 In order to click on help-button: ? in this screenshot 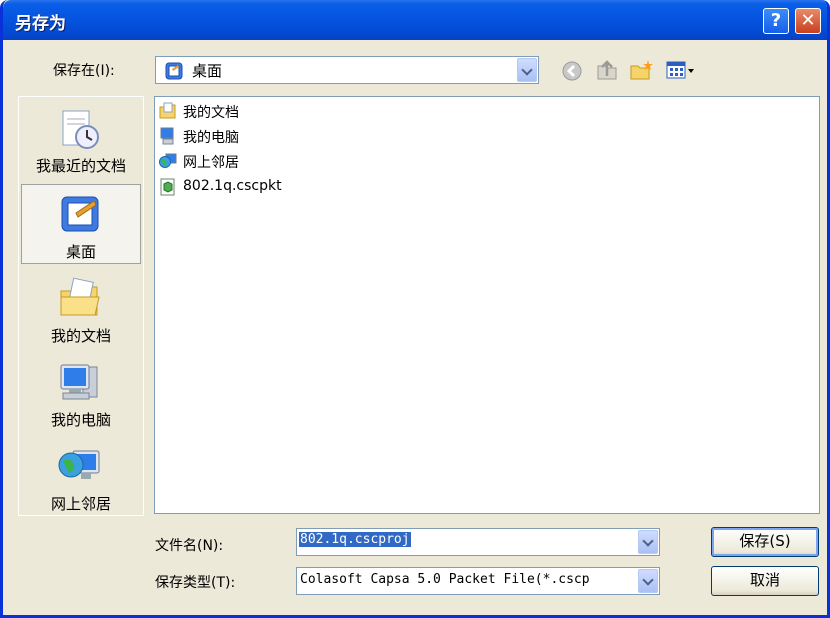, I will do `click(776, 21)`.